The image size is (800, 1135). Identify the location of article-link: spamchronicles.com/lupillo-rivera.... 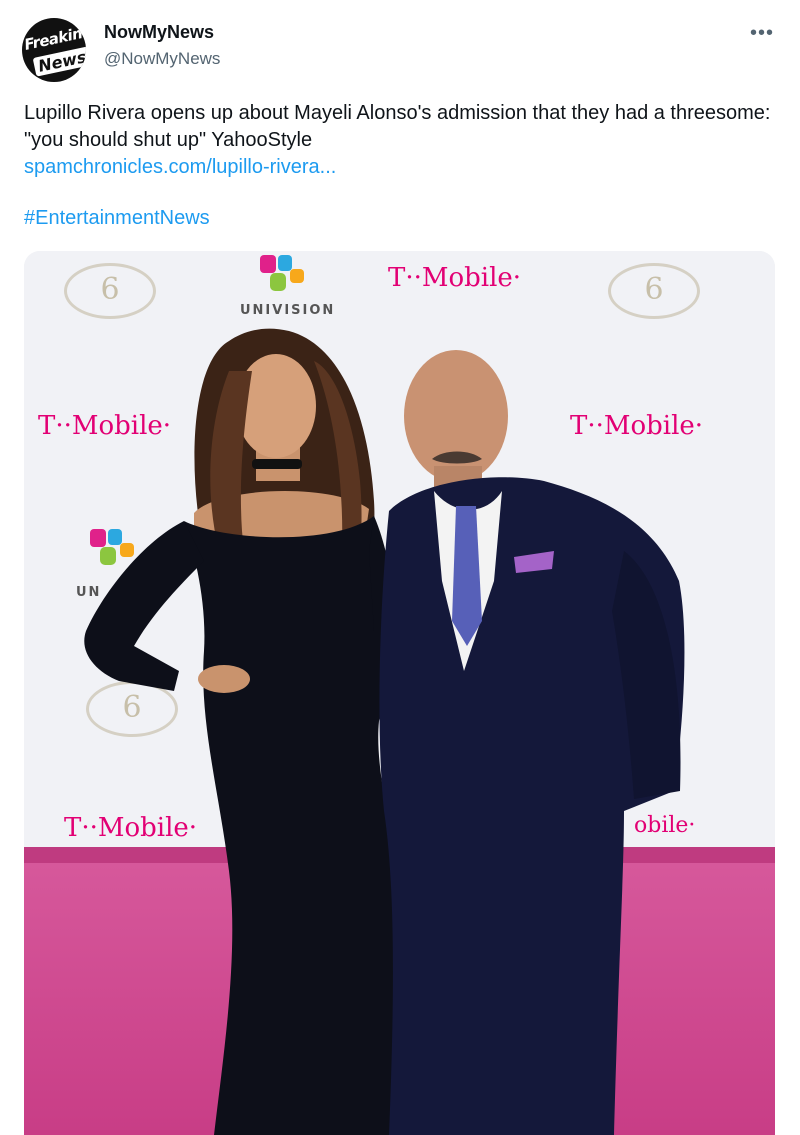
(180, 167).